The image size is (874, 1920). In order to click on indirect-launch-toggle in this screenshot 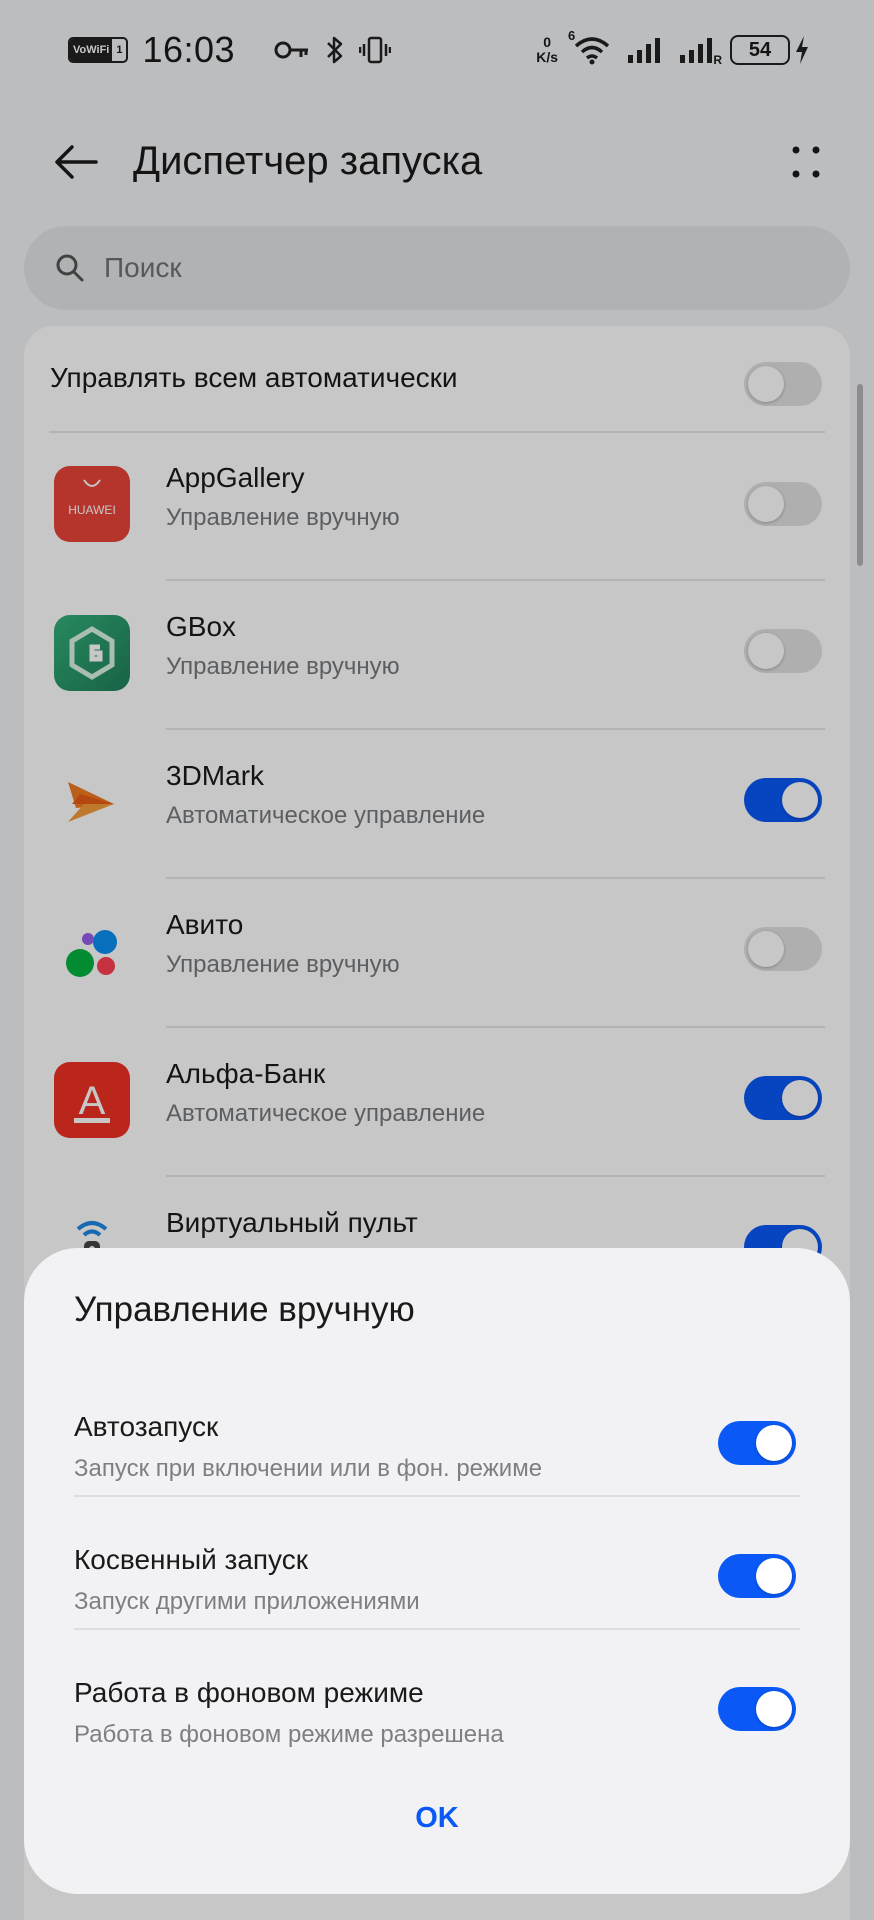, I will do `click(757, 1576)`.